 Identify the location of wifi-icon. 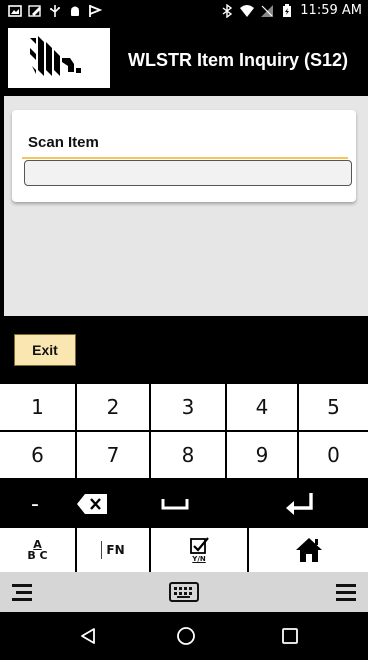
(247, 10).